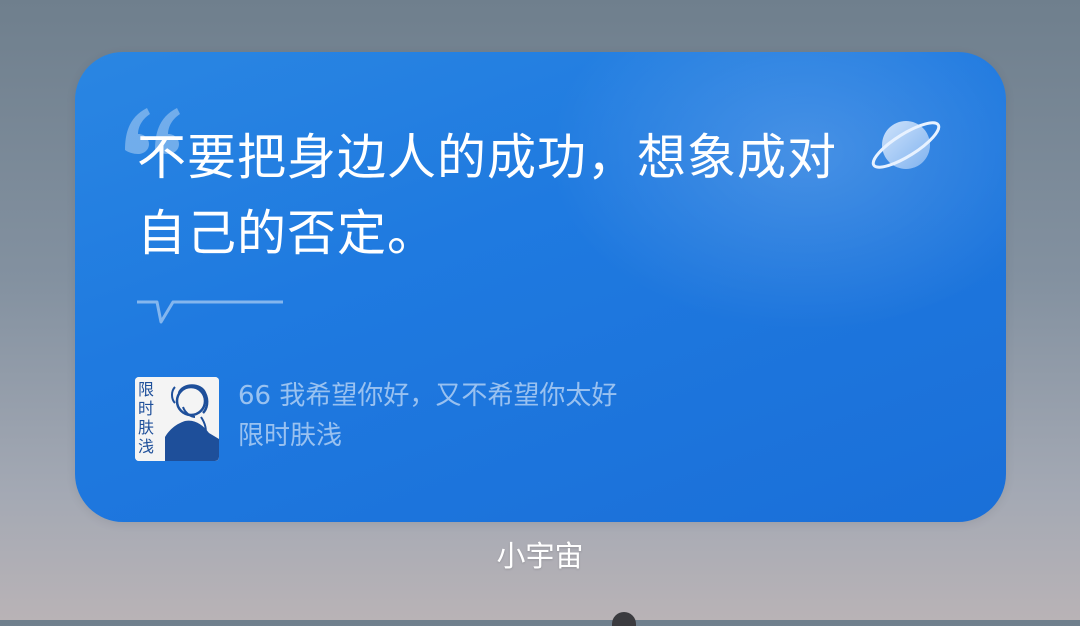 The width and height of the screenshot is (1080, 626). Describe the element at coordinates (427, 436) in the screenshot. I see `podcast-name: 限时肤浅` at that location.